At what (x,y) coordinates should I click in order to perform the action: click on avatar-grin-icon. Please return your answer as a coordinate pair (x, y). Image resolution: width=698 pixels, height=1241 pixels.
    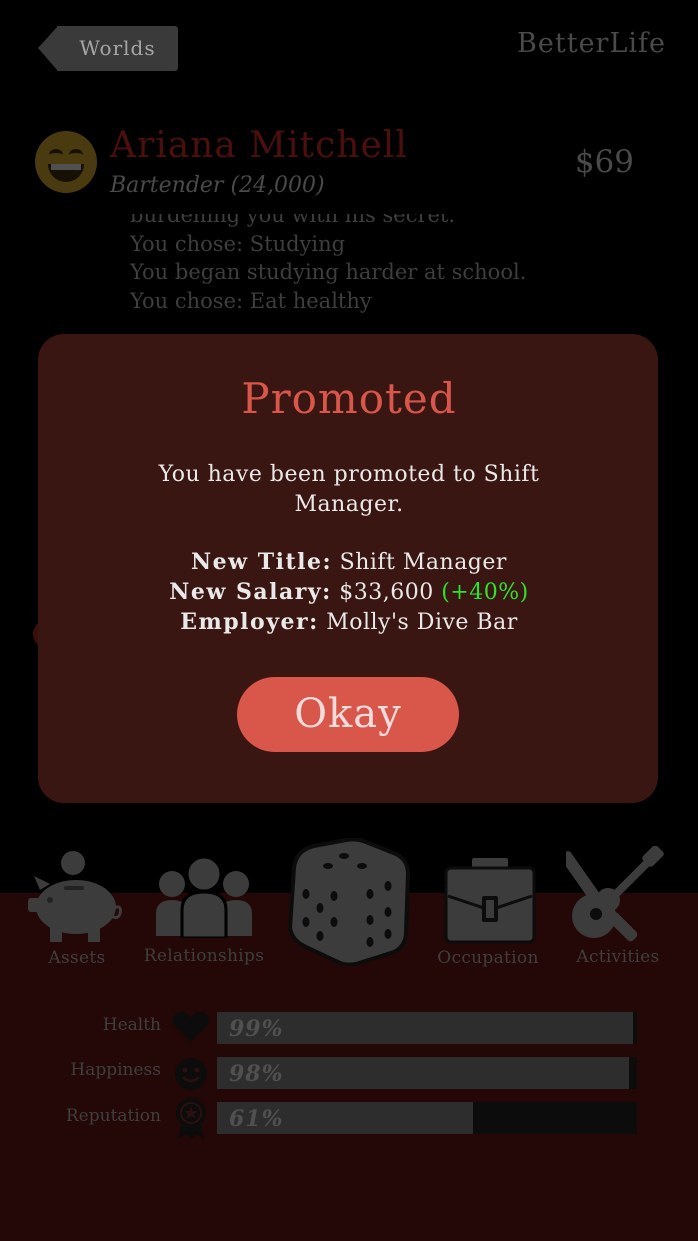
    Looking at the image, I should click on (66, 162).